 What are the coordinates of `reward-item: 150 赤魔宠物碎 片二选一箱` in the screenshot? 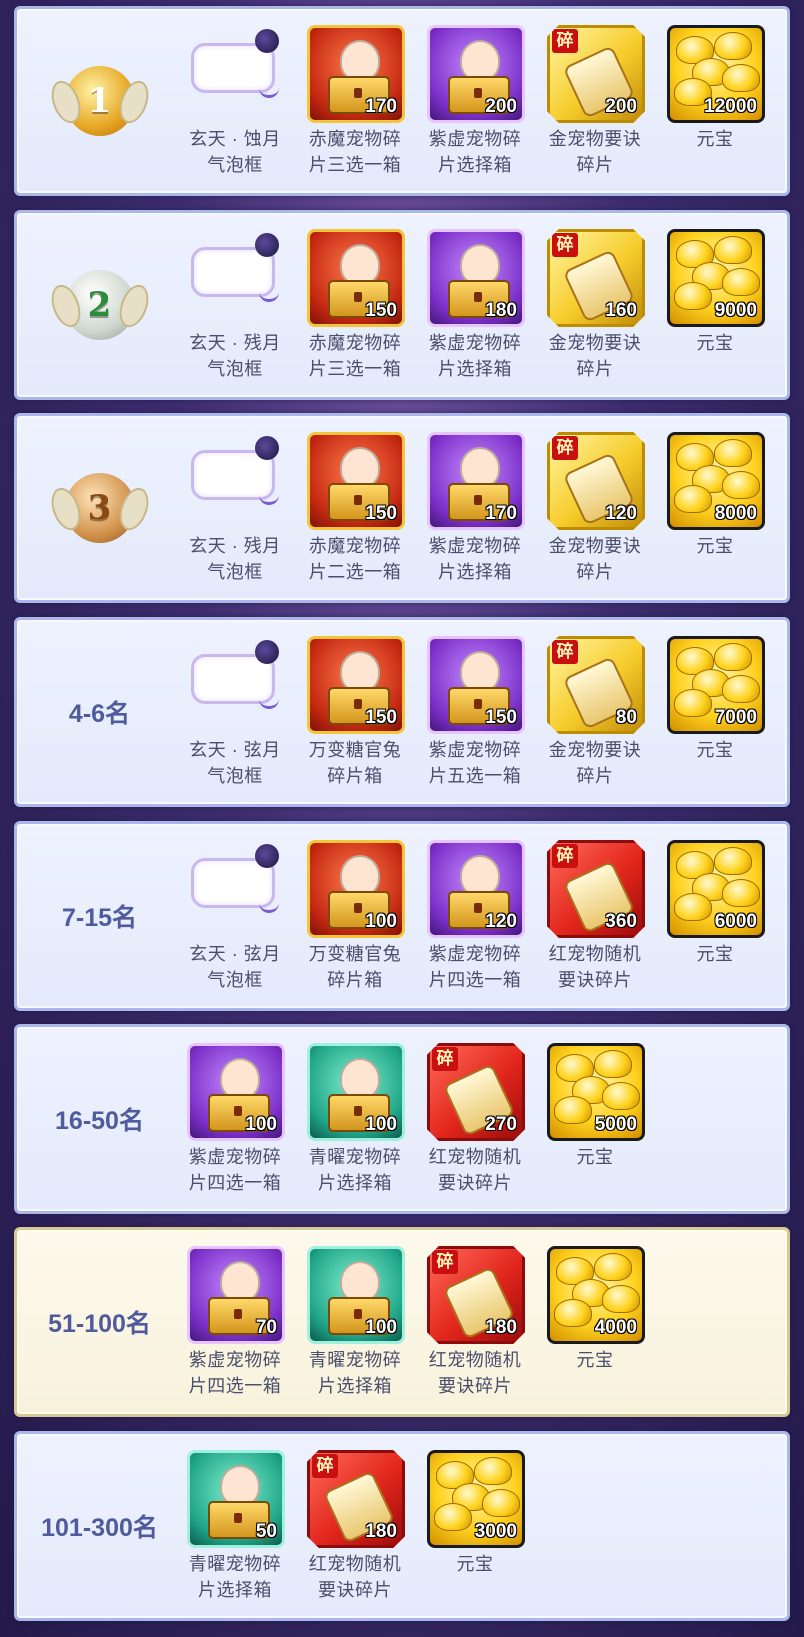 It's located at (353, 508).